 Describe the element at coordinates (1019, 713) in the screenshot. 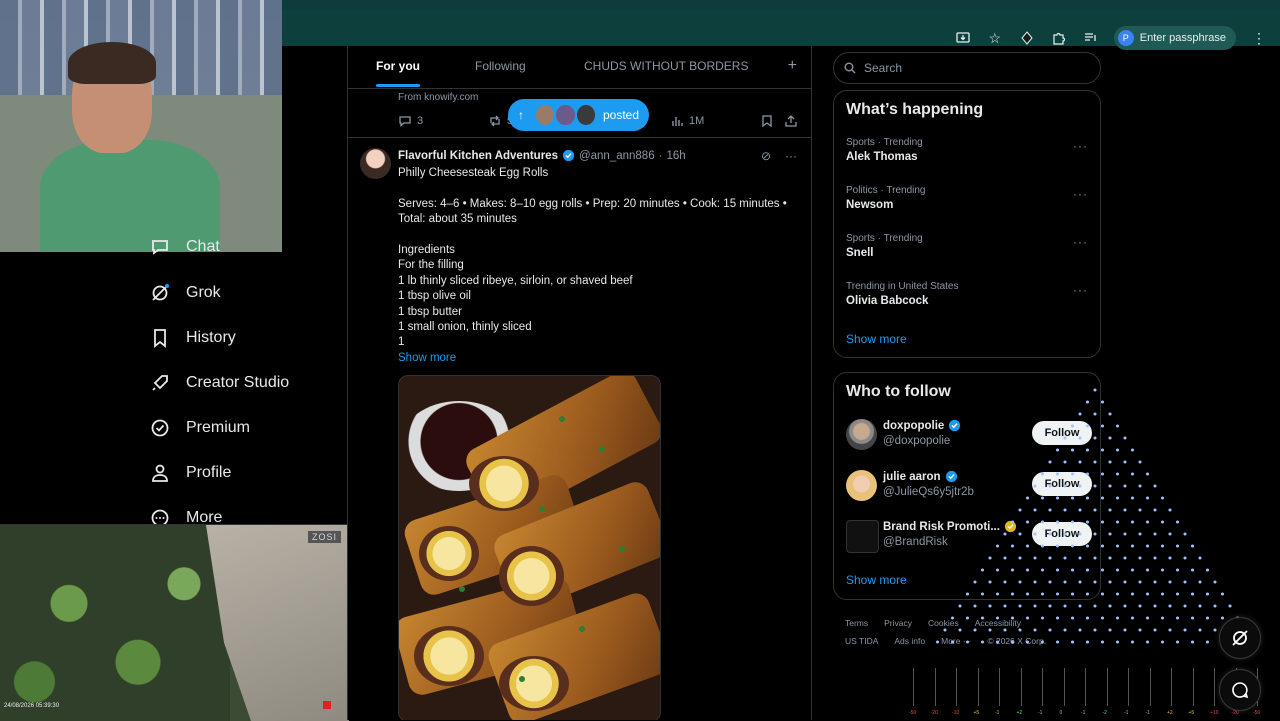

I see `meter-label: +2` at that location.